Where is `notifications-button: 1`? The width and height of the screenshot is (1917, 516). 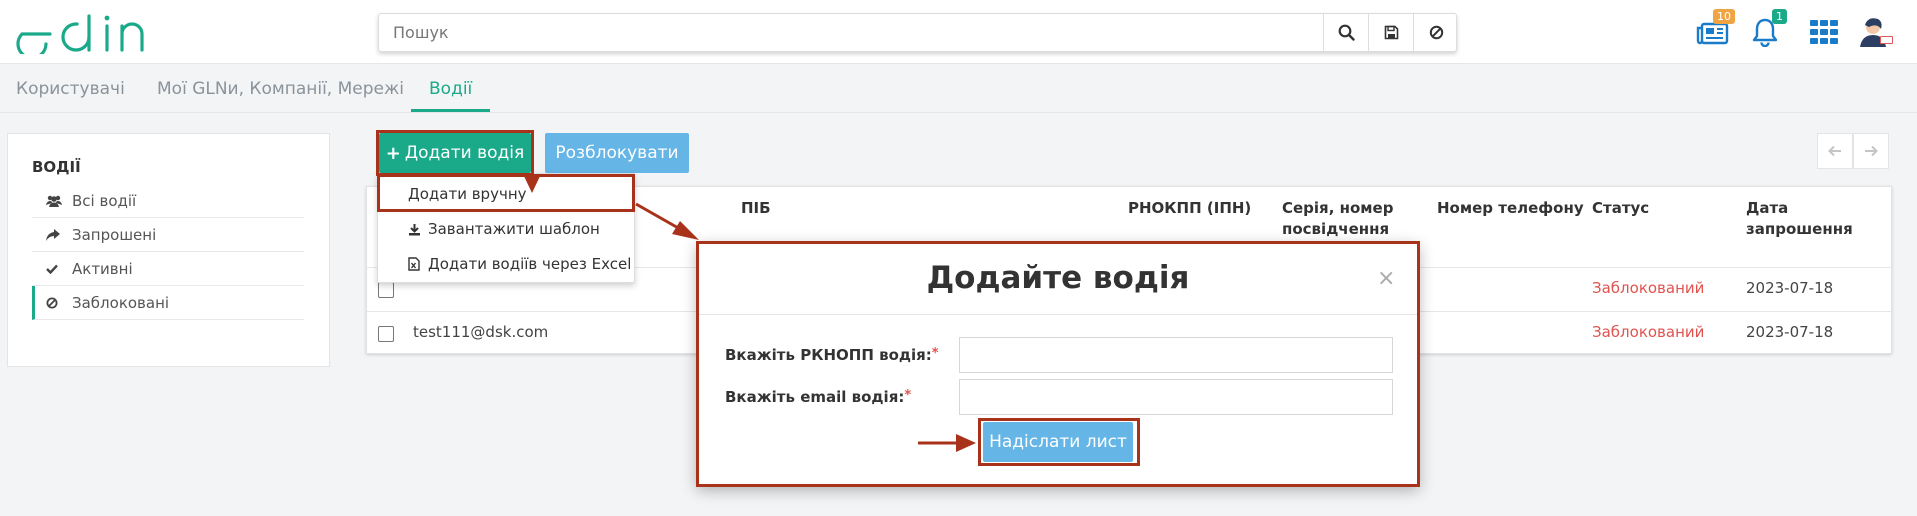 notifications-button: 1 is located at coordinates (1767, 30).